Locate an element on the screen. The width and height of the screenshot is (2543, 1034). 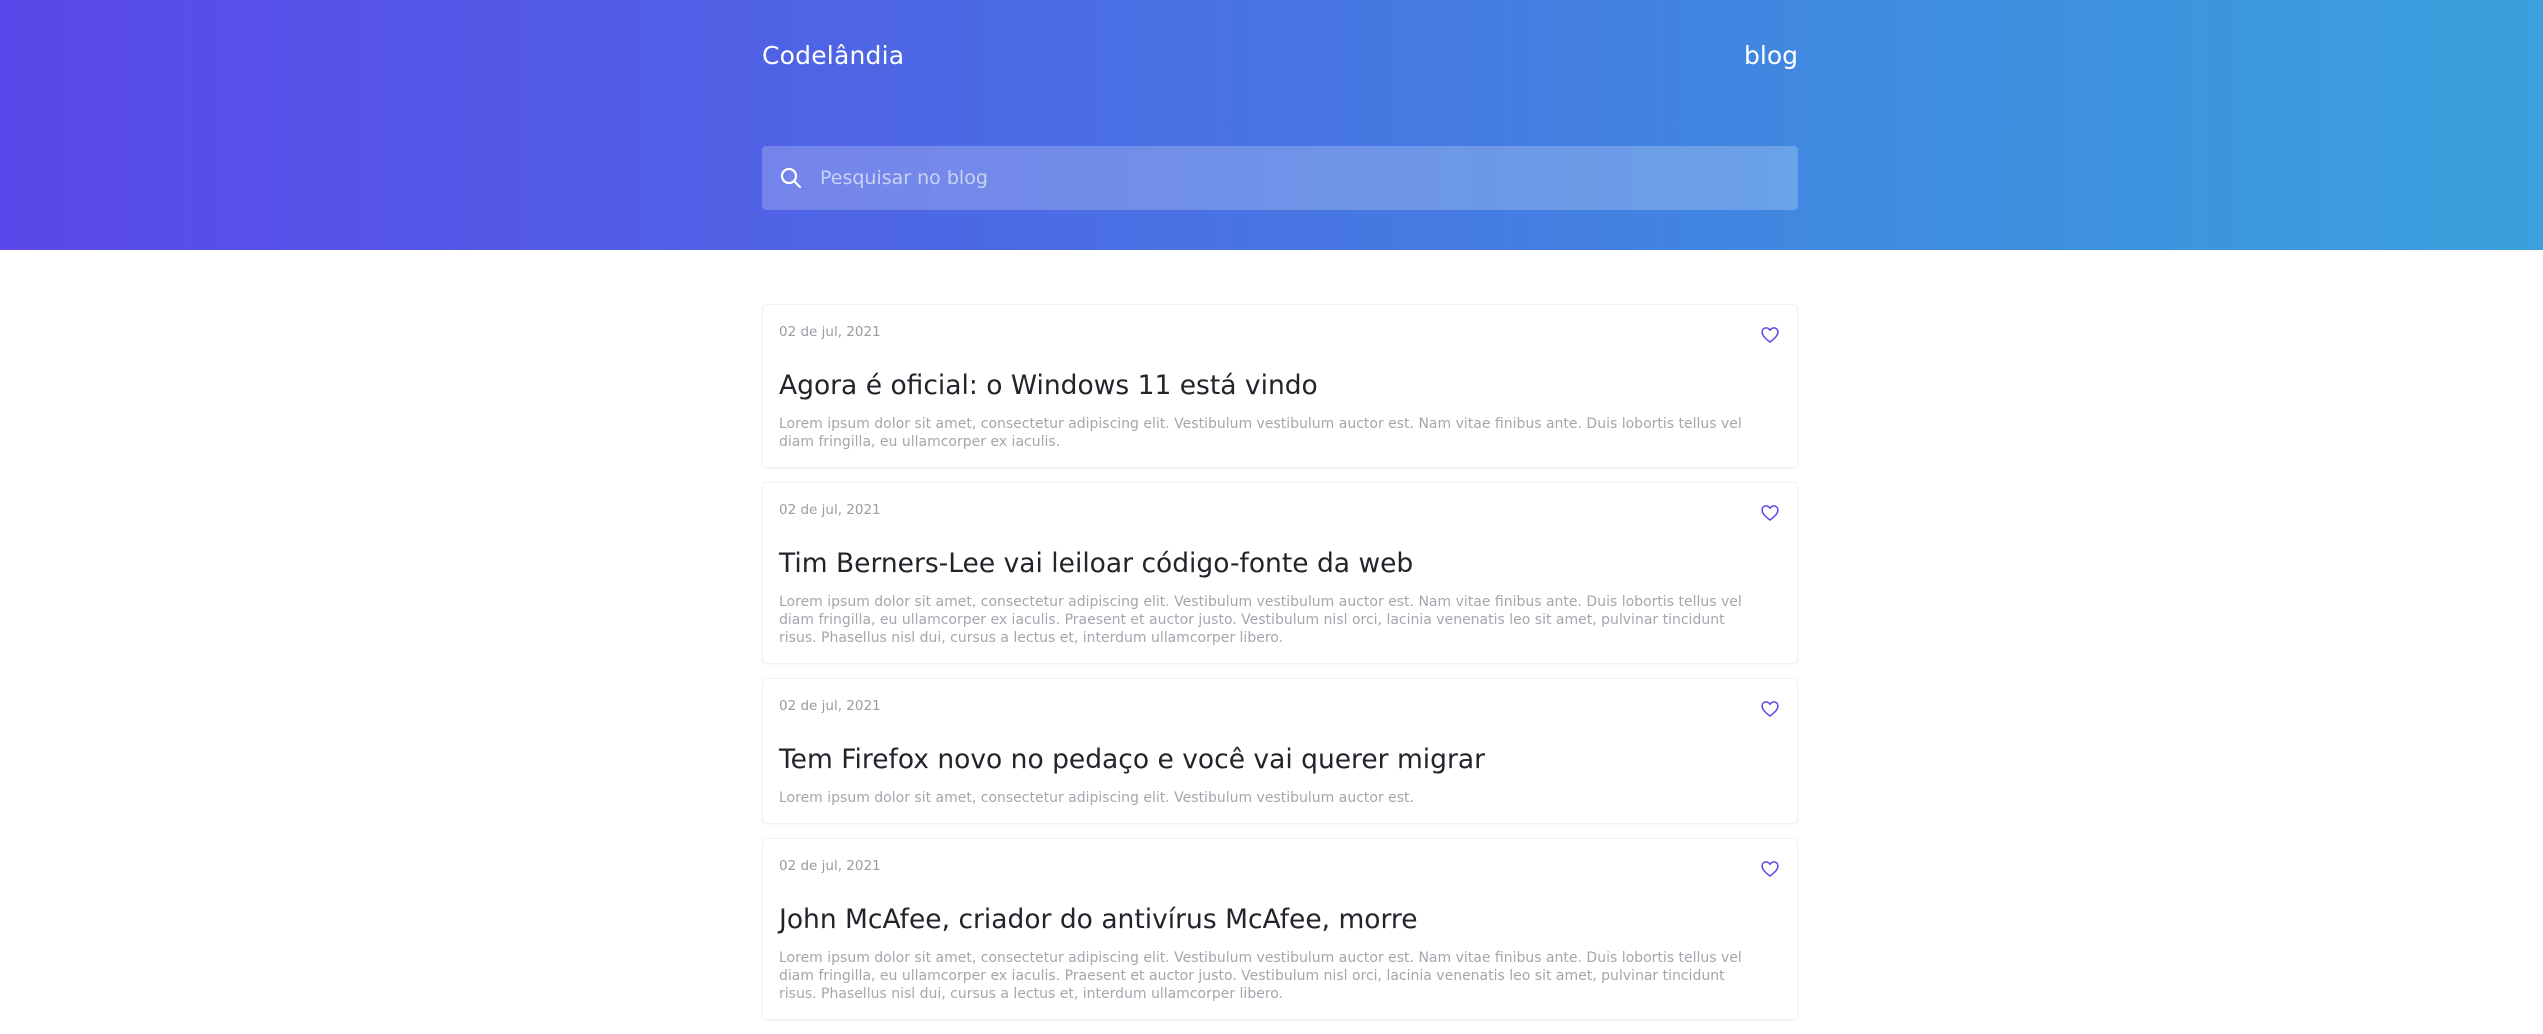
search-bar is located at coordinates (1280, 178).